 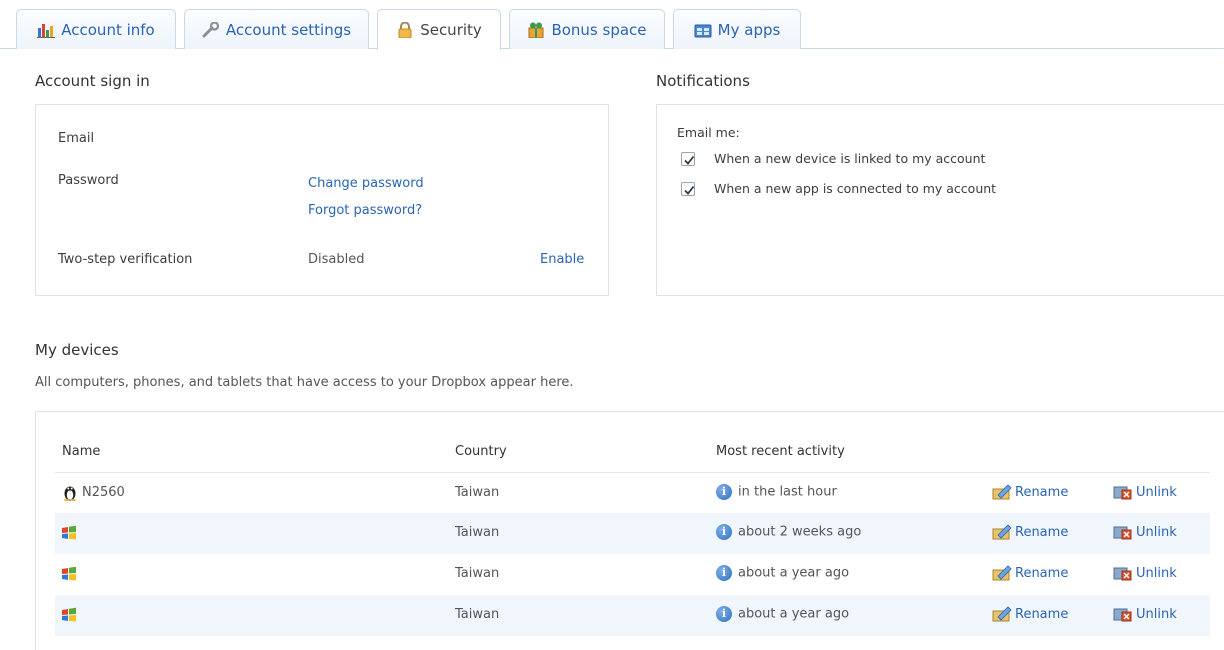 I want to click on tab-my-apps: My apps, so click(x=737, y=29).